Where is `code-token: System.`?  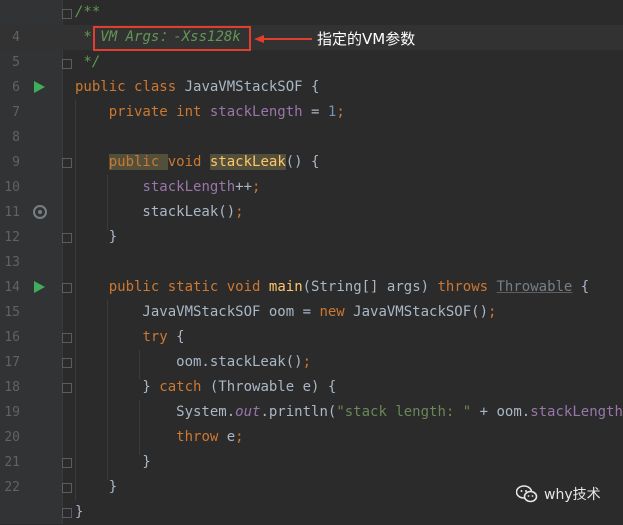
code-token: System. is located at coordinates (155, 412).